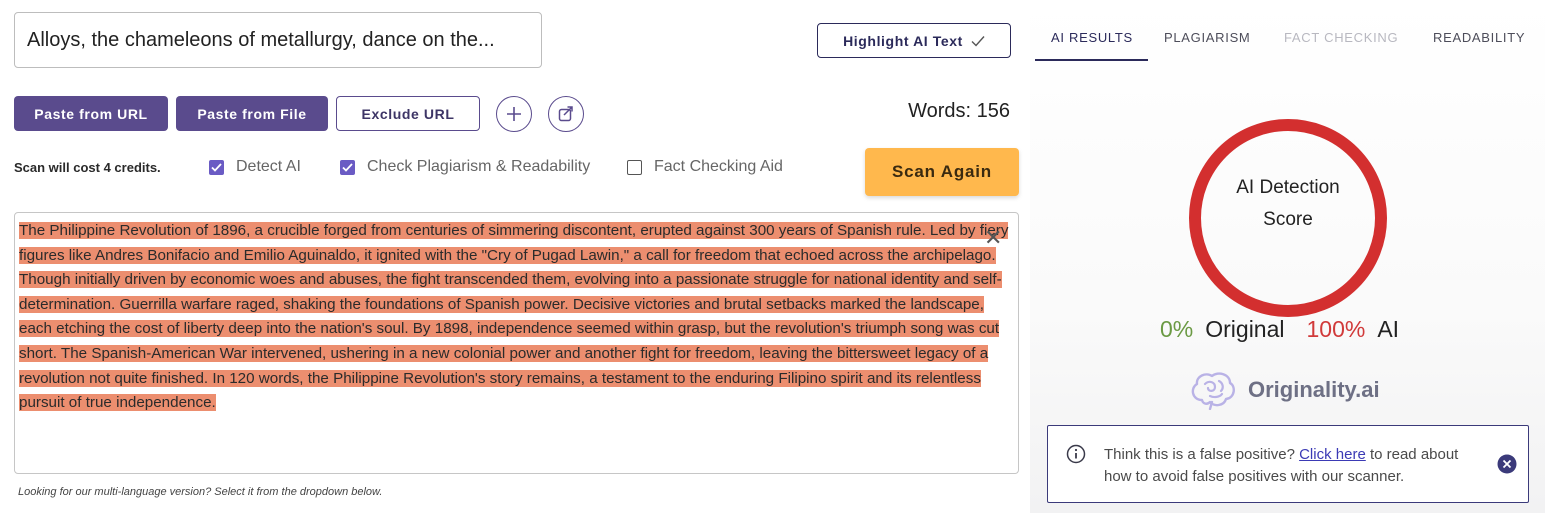 The height and width of the screenshot is (513, 1545). What do you see at coordinates (634, 167) in the screenshot?
I see `fact-checking-checkbox` at bounding box center [634, 167].